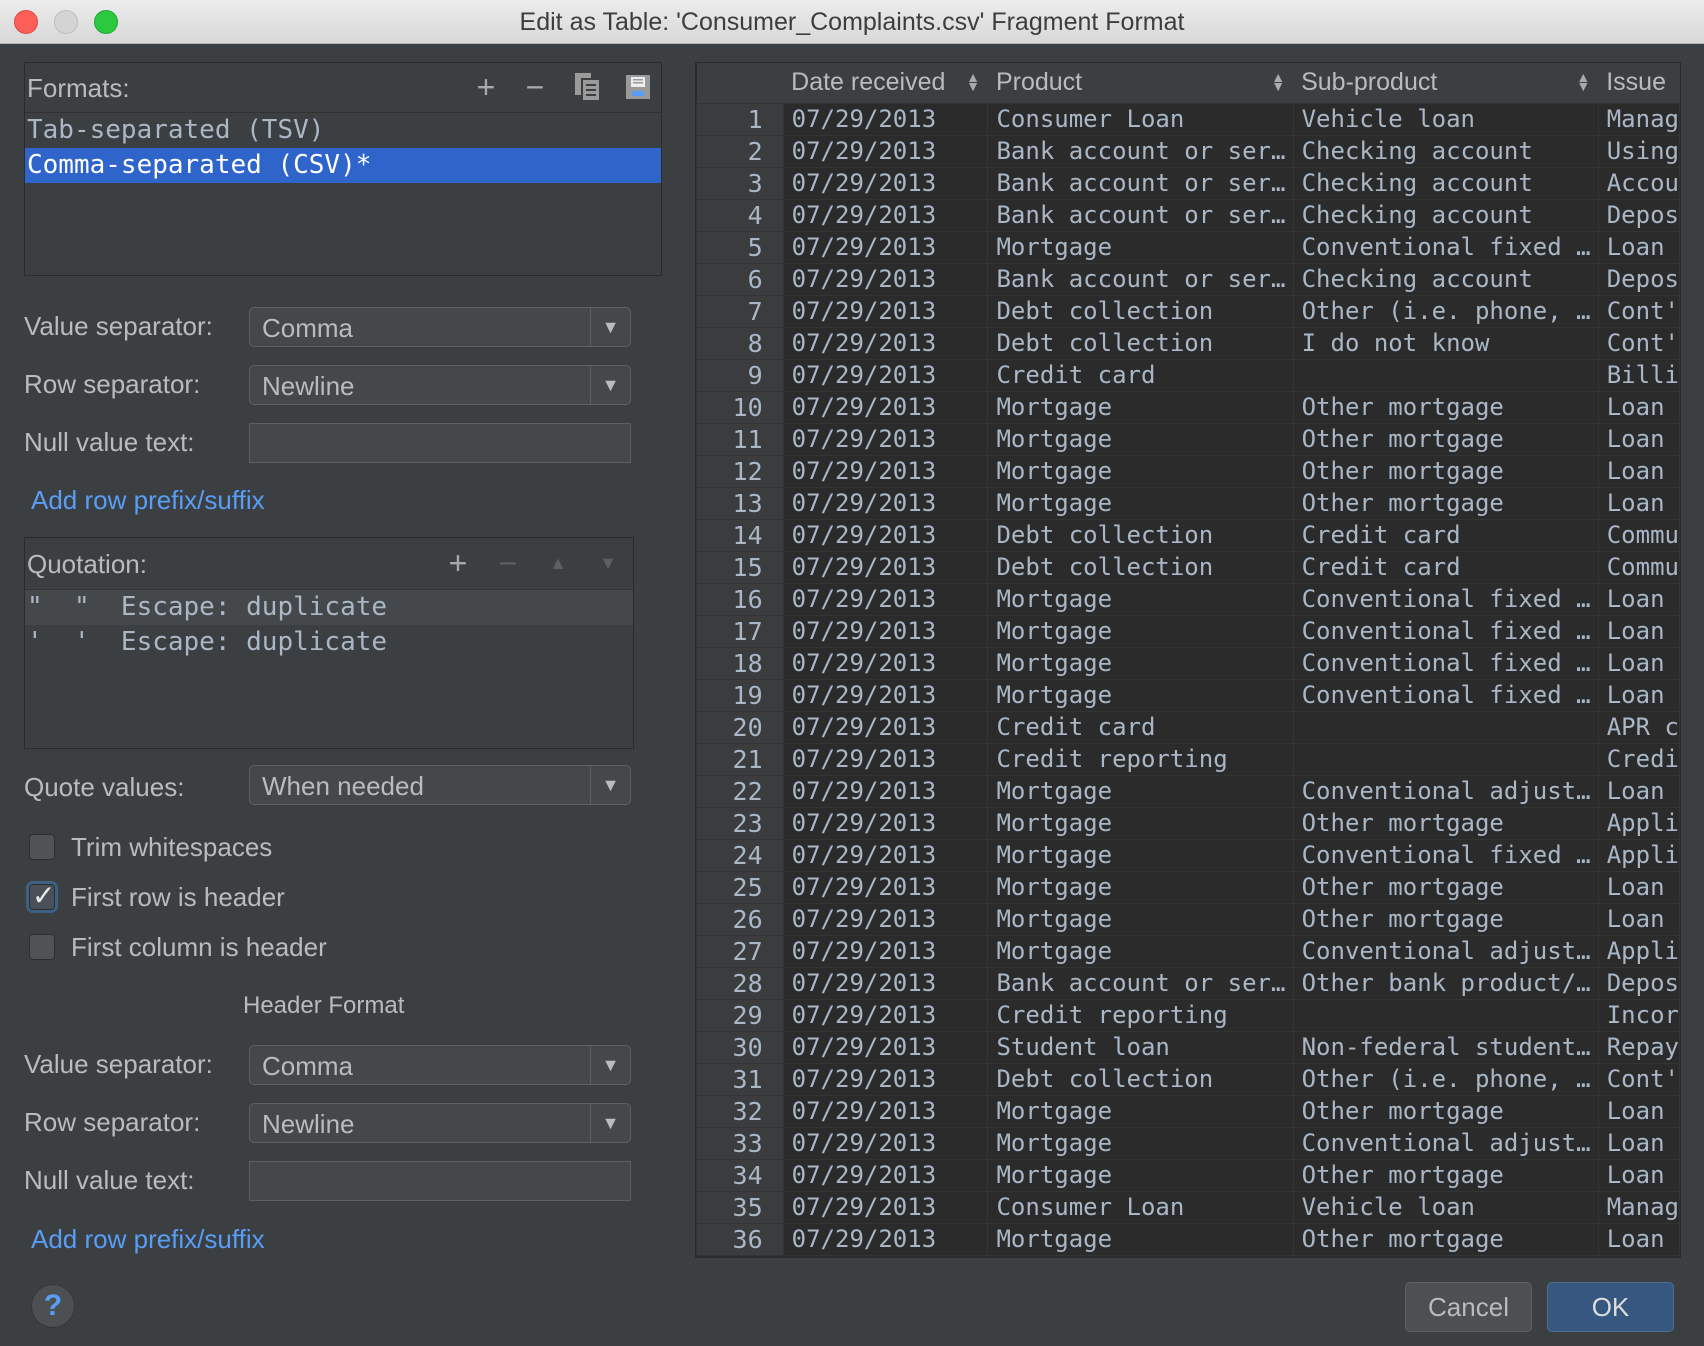 The image size is (1704, 1346). I want to click on first-column-header-checkbox, so click(42, 947).